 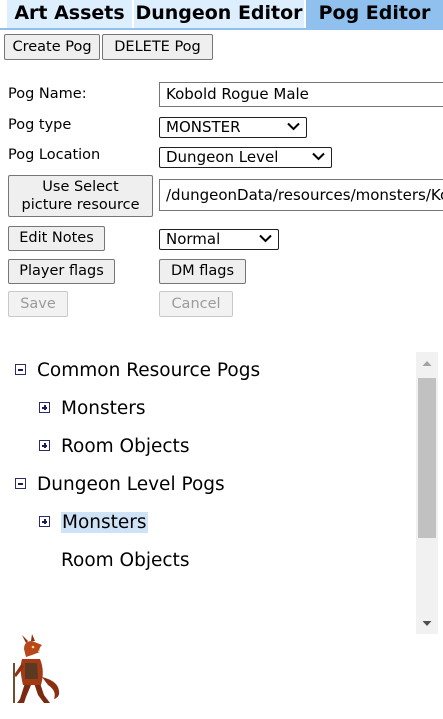 I want to click on player-flags-button: Player flags, so click(x=61, y=271).